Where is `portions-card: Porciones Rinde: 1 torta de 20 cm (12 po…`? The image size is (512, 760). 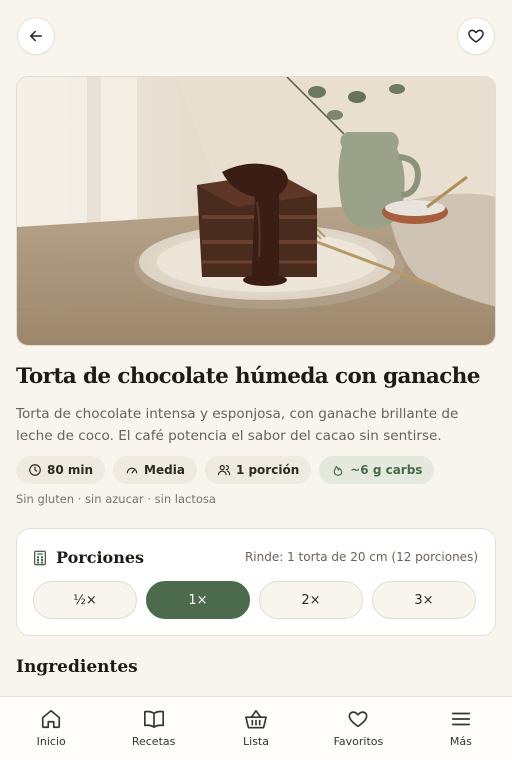
portions-card: Porciones Rinde: 1 torta de 20 cm (12 po… is located at coordinates (256, 582).